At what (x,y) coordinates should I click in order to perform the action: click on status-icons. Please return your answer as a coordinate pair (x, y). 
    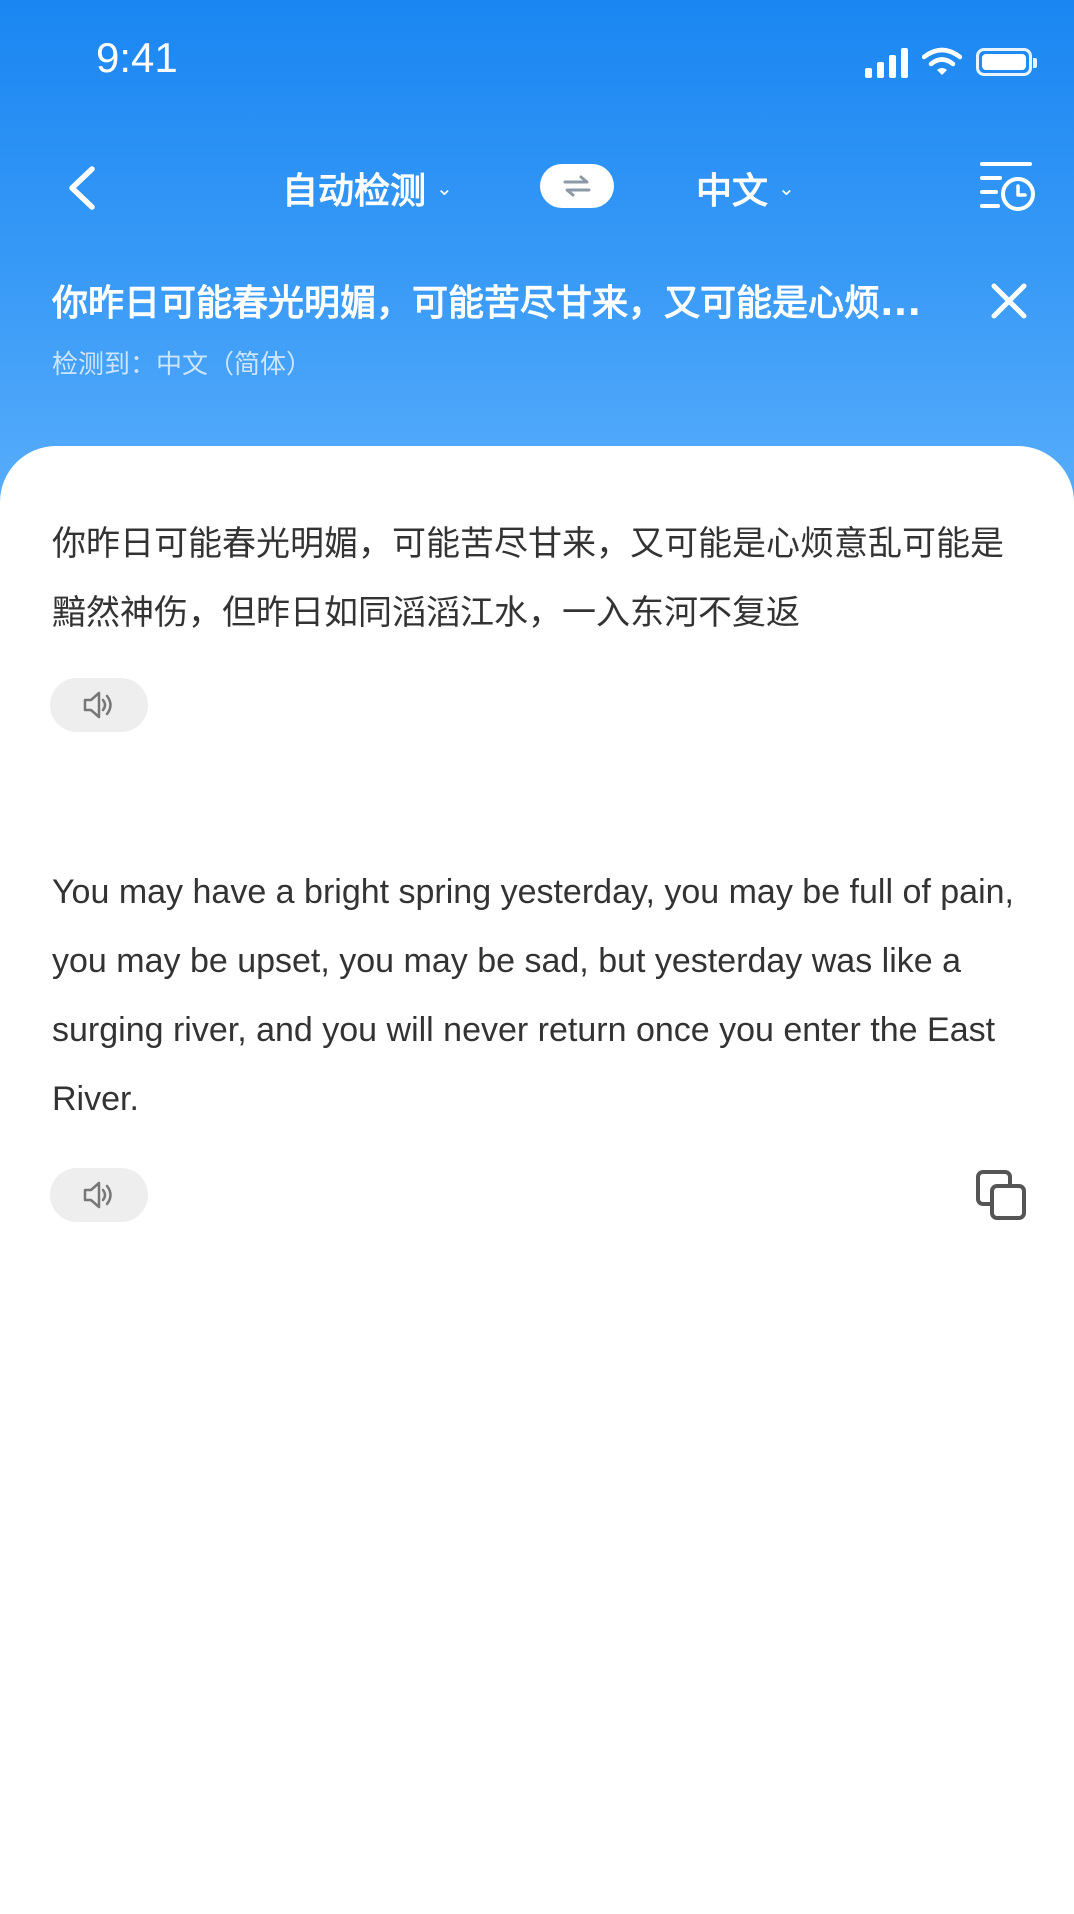
    Looking at the image, I should click on (951, 62).